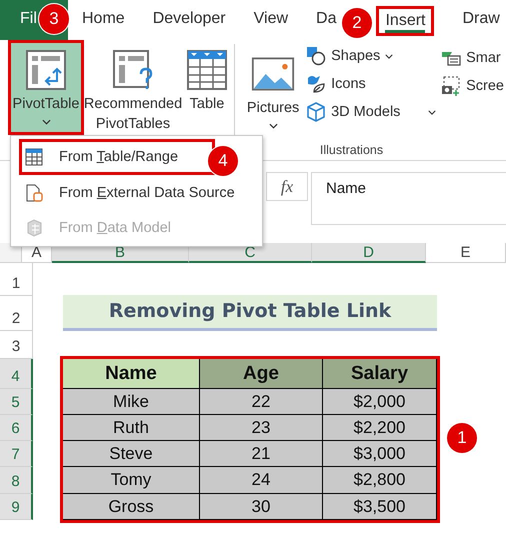  Describe the element at coordinates (472, 58) in the screenshot. I see `ribbon-button: Smar` at that location.